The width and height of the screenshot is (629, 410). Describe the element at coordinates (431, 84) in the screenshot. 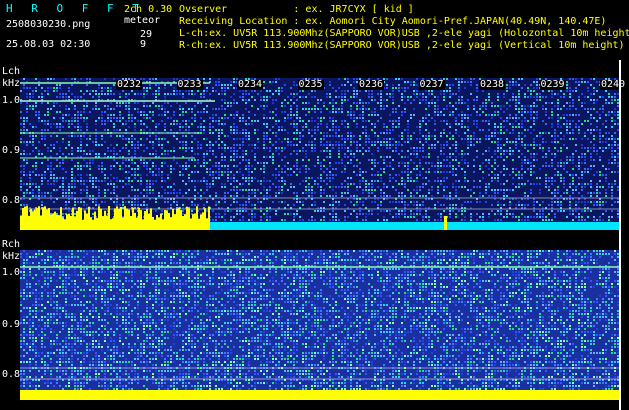

I see `time-tick-label: 0237` at that location.